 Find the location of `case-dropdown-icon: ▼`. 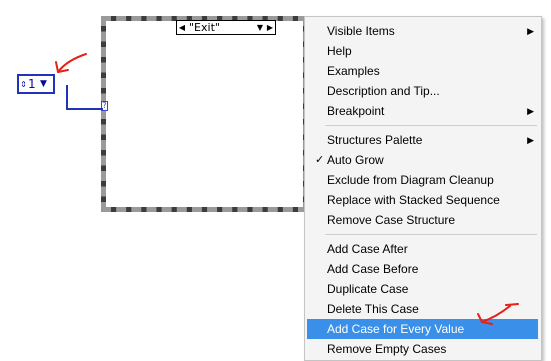

case-dropdown-icon: ▼ is located at coordinates (260, 27).